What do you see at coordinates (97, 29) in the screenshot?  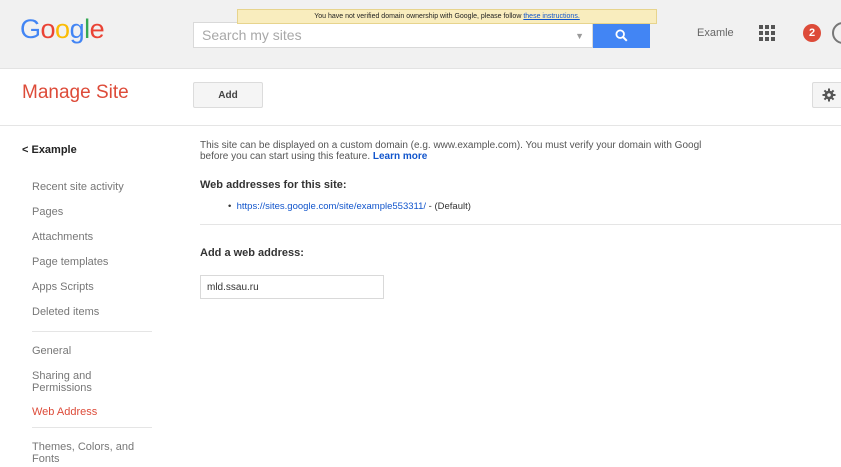 I see `logo-letter: e` at bounding box center [97, 29].